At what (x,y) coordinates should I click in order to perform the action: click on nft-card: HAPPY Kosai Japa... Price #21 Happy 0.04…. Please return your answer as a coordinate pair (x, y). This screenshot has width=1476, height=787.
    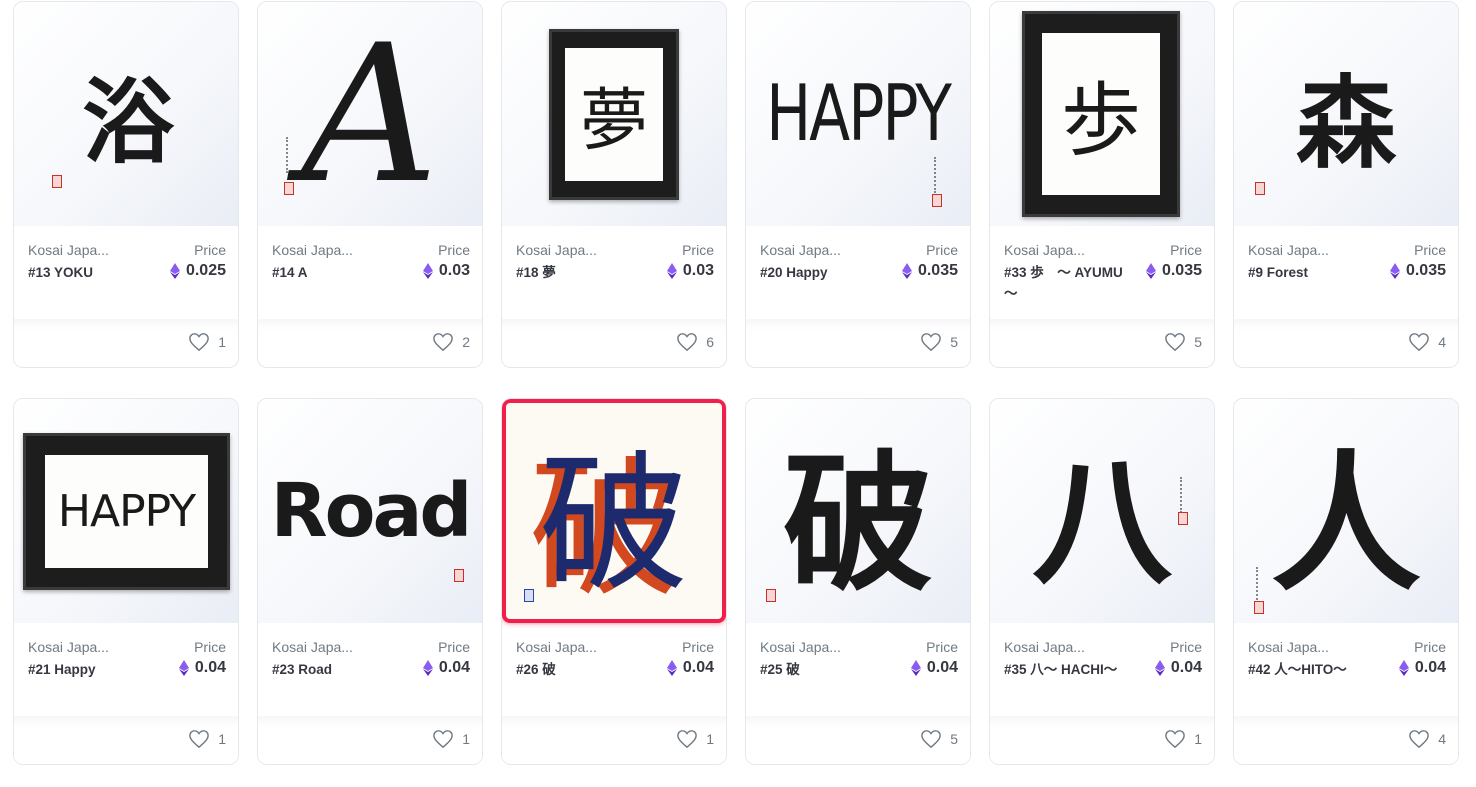
    Looking at the image, I should click on (126, 581).